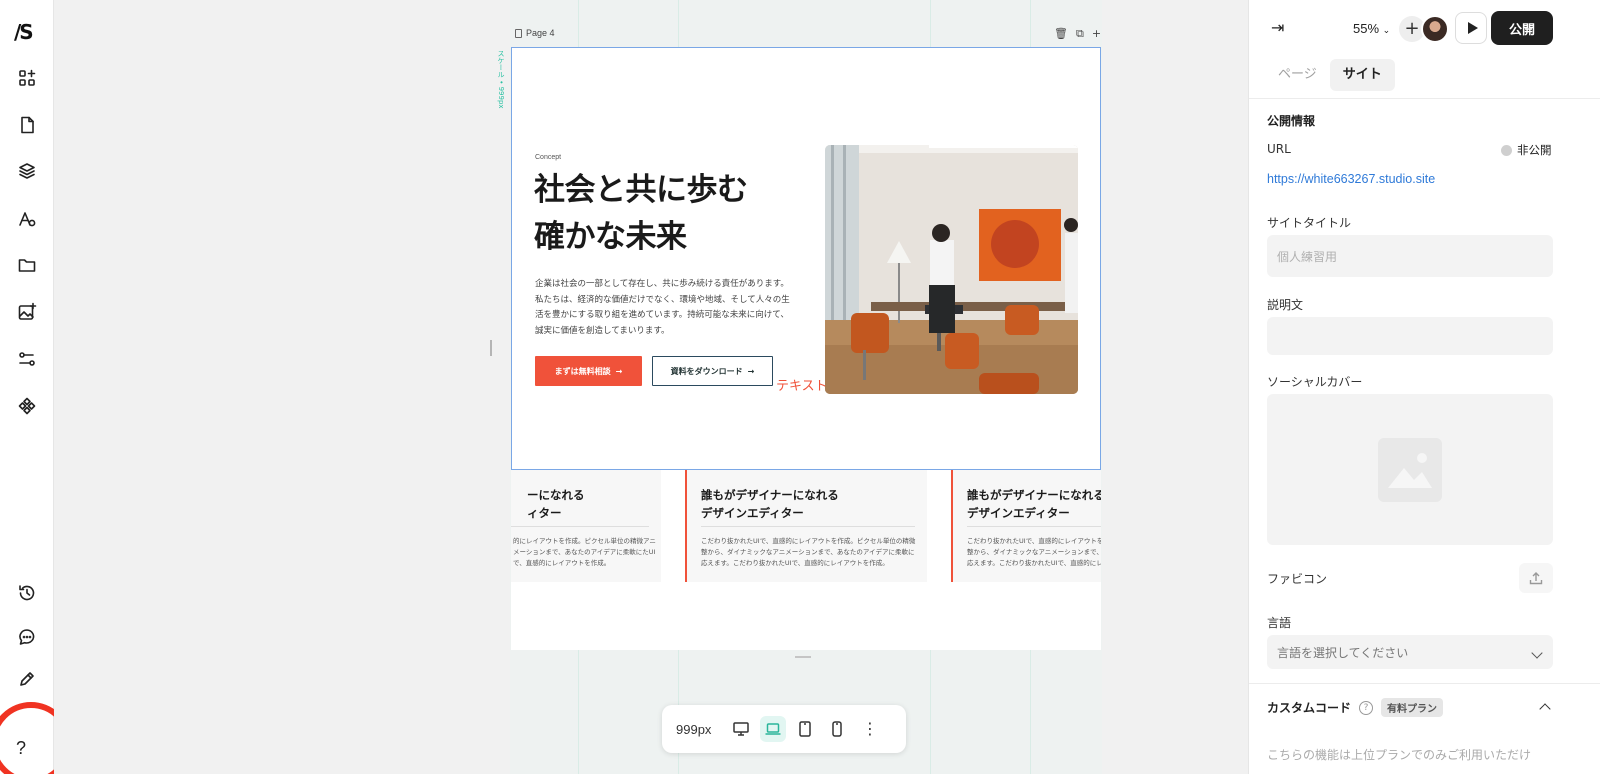 This screenshot has width=1600, height=774. What do you see at coordinates (803, 657) in the screenshot?
I see `resize-handle-bottom` at bounding box center [803, 657].